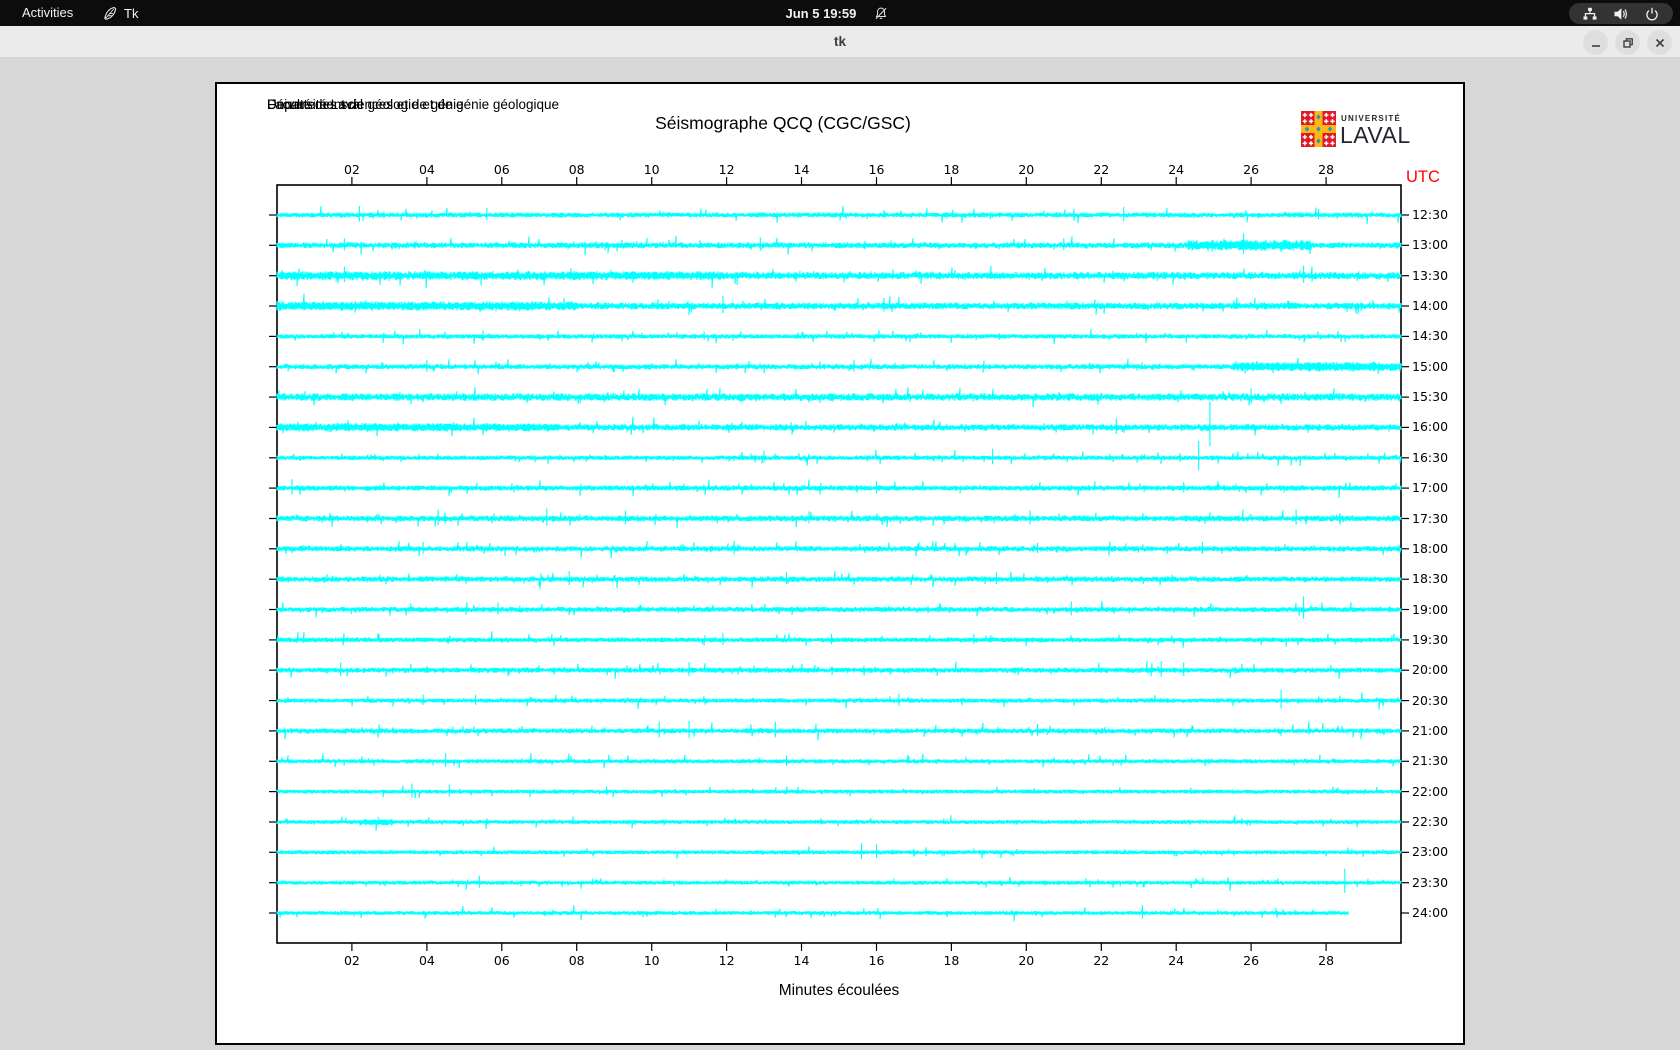 This screenshot has width=1680, height=1050. What do you see at coordinates (1430, 548) in the screenshot?
I see `trace-time-label: 18:00` at bounding box center [1430, 548].